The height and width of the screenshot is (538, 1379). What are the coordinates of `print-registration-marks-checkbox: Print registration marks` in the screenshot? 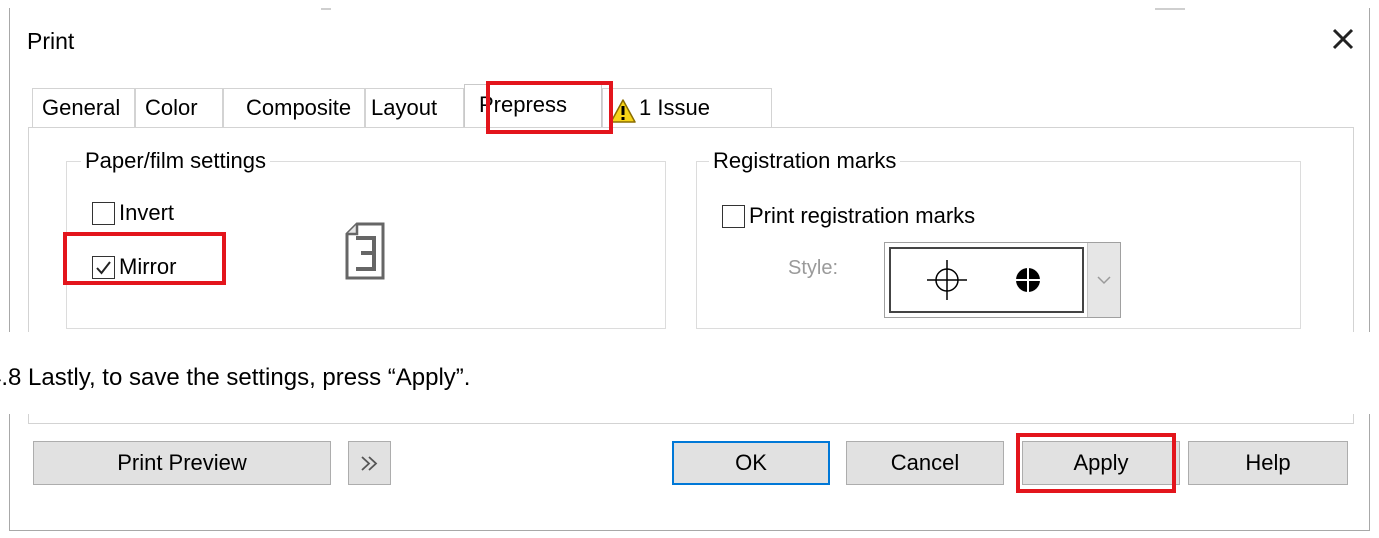 It's located at (848, 216).